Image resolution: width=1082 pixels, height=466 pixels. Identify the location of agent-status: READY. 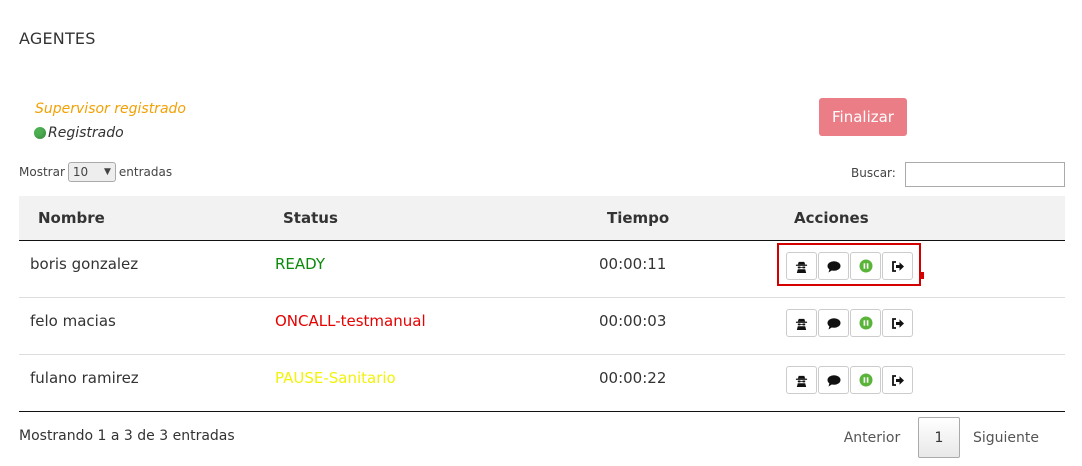
(300, 264).